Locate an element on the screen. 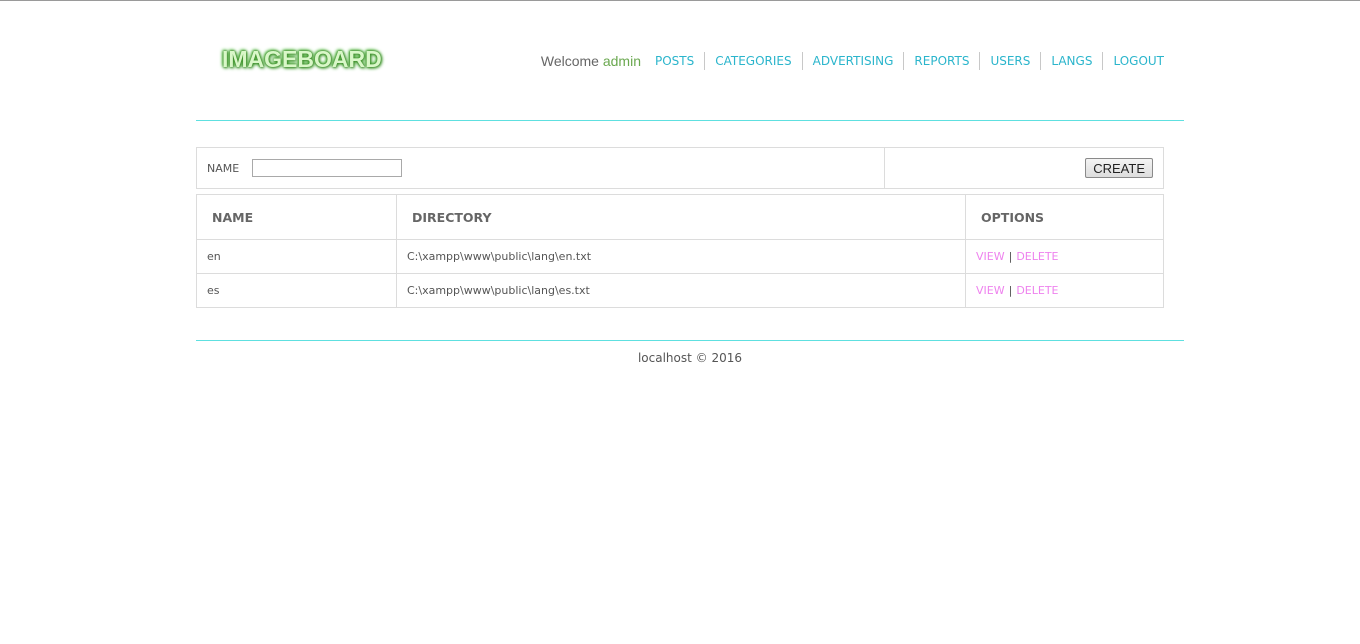  name-input is located at coordinates (327, 168).